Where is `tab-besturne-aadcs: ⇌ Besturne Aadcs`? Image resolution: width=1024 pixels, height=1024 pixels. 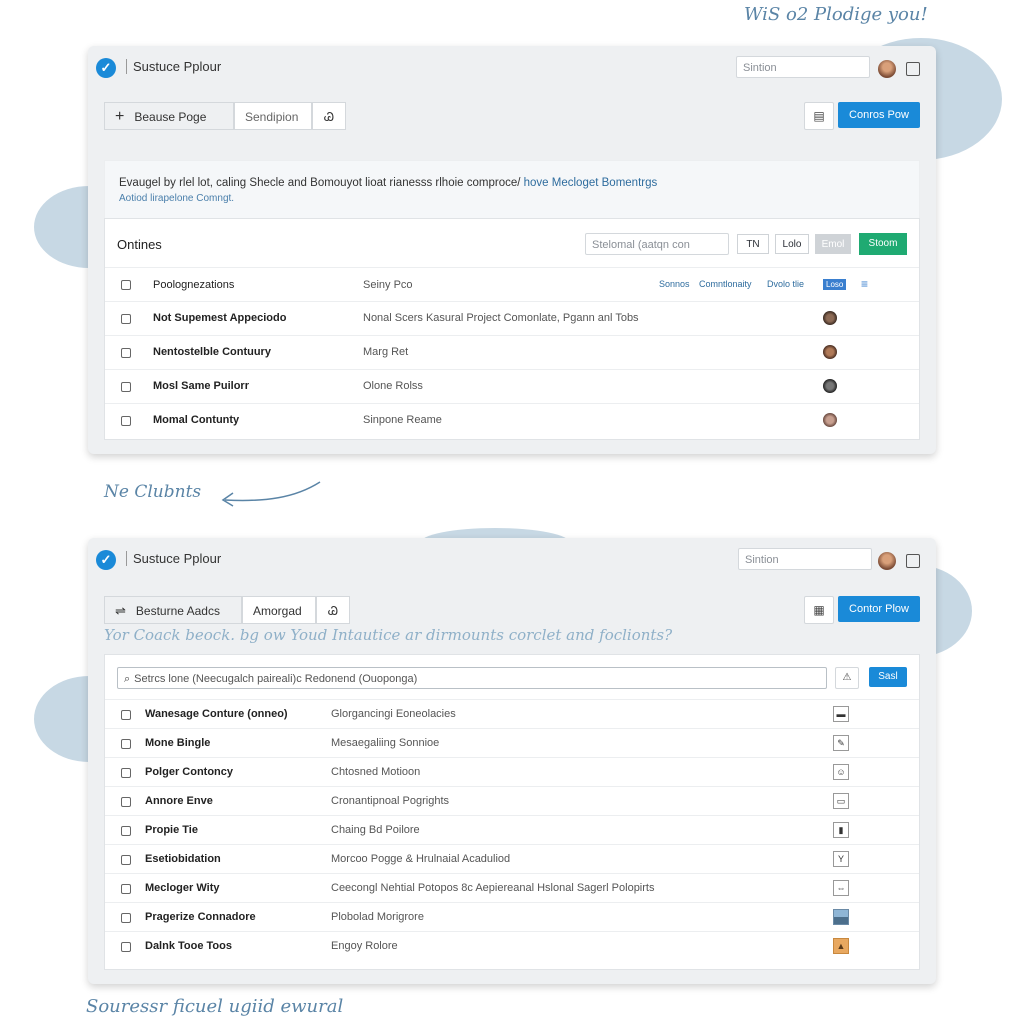 tab-besturne-aadcs: ⇌ Besturne Aadcs is located at coordinates (173, 610).